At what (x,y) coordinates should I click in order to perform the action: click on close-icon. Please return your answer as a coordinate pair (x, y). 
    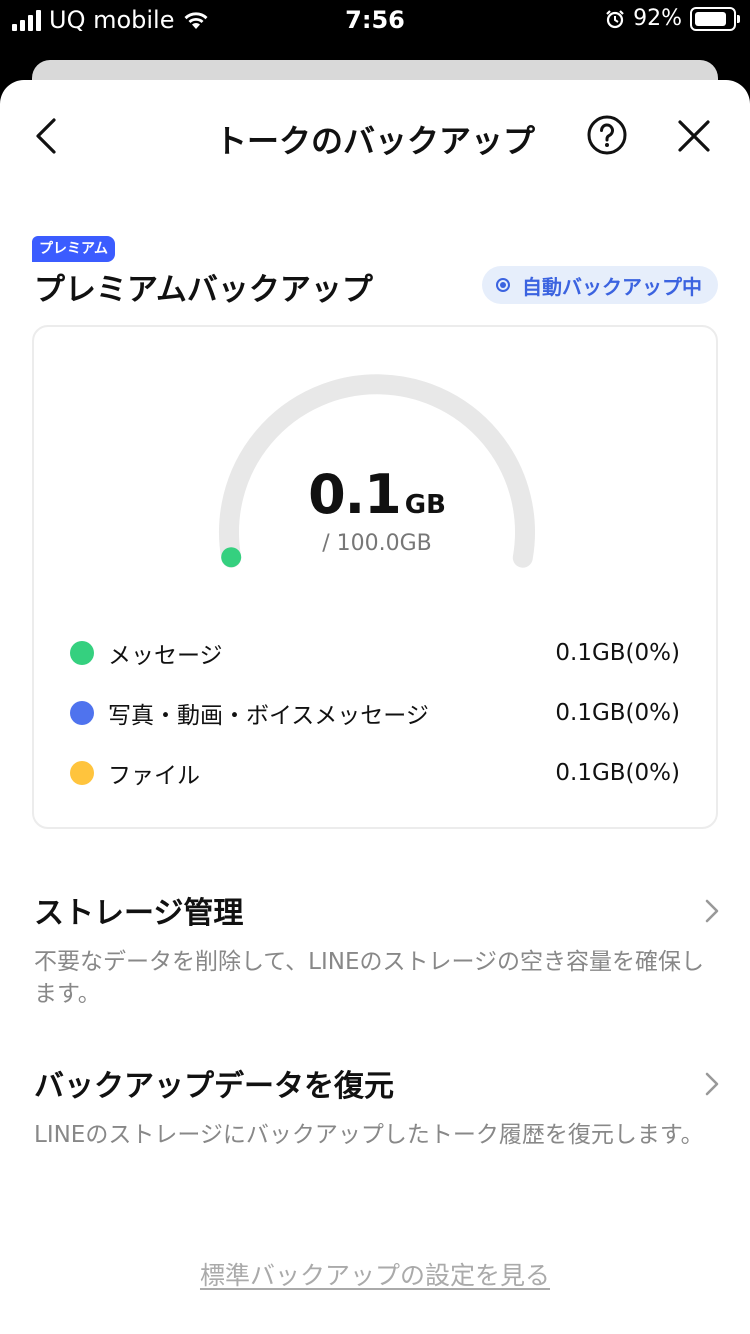
    Looking at the image, I should click on (694, 136).